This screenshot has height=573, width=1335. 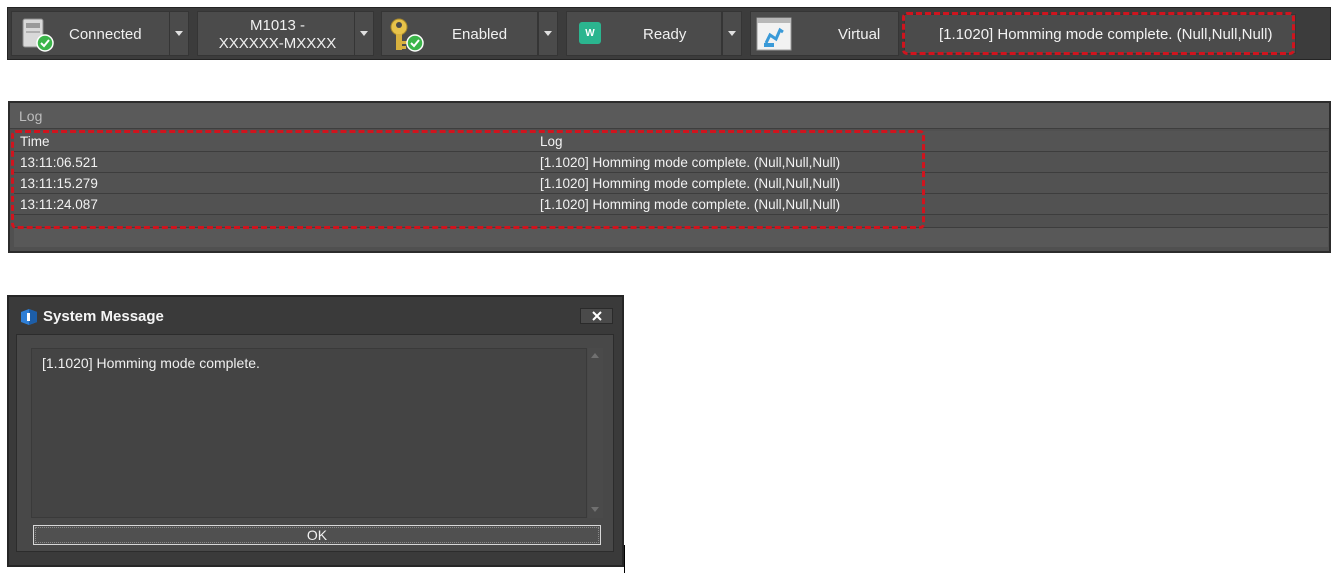 I want to click on robot-window-icon, so click(x=774, y=36).